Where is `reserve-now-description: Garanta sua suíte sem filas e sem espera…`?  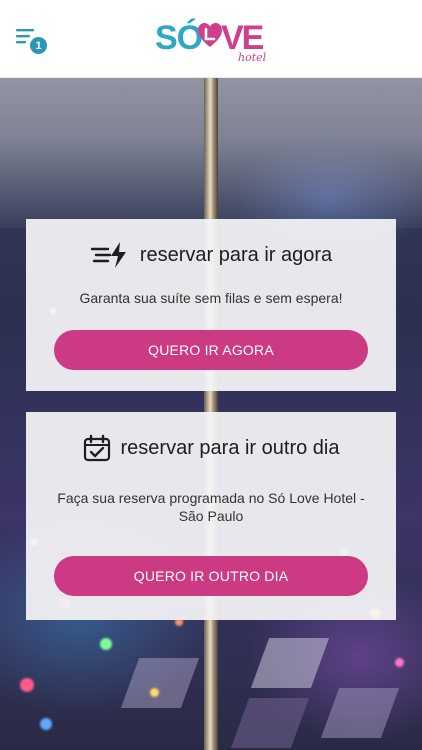 reserve-now-description: Garanta sua suíte sem filas e sem espera… is located at coordinates (211, 298).